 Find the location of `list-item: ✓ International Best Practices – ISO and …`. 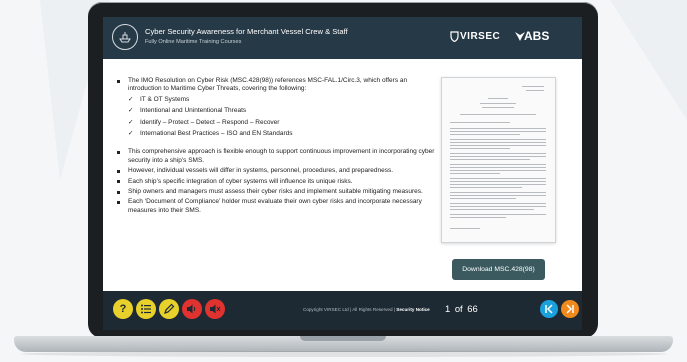

list-item: ✓ International Best Practices – ISO and … is located at coordinates (210, 134).